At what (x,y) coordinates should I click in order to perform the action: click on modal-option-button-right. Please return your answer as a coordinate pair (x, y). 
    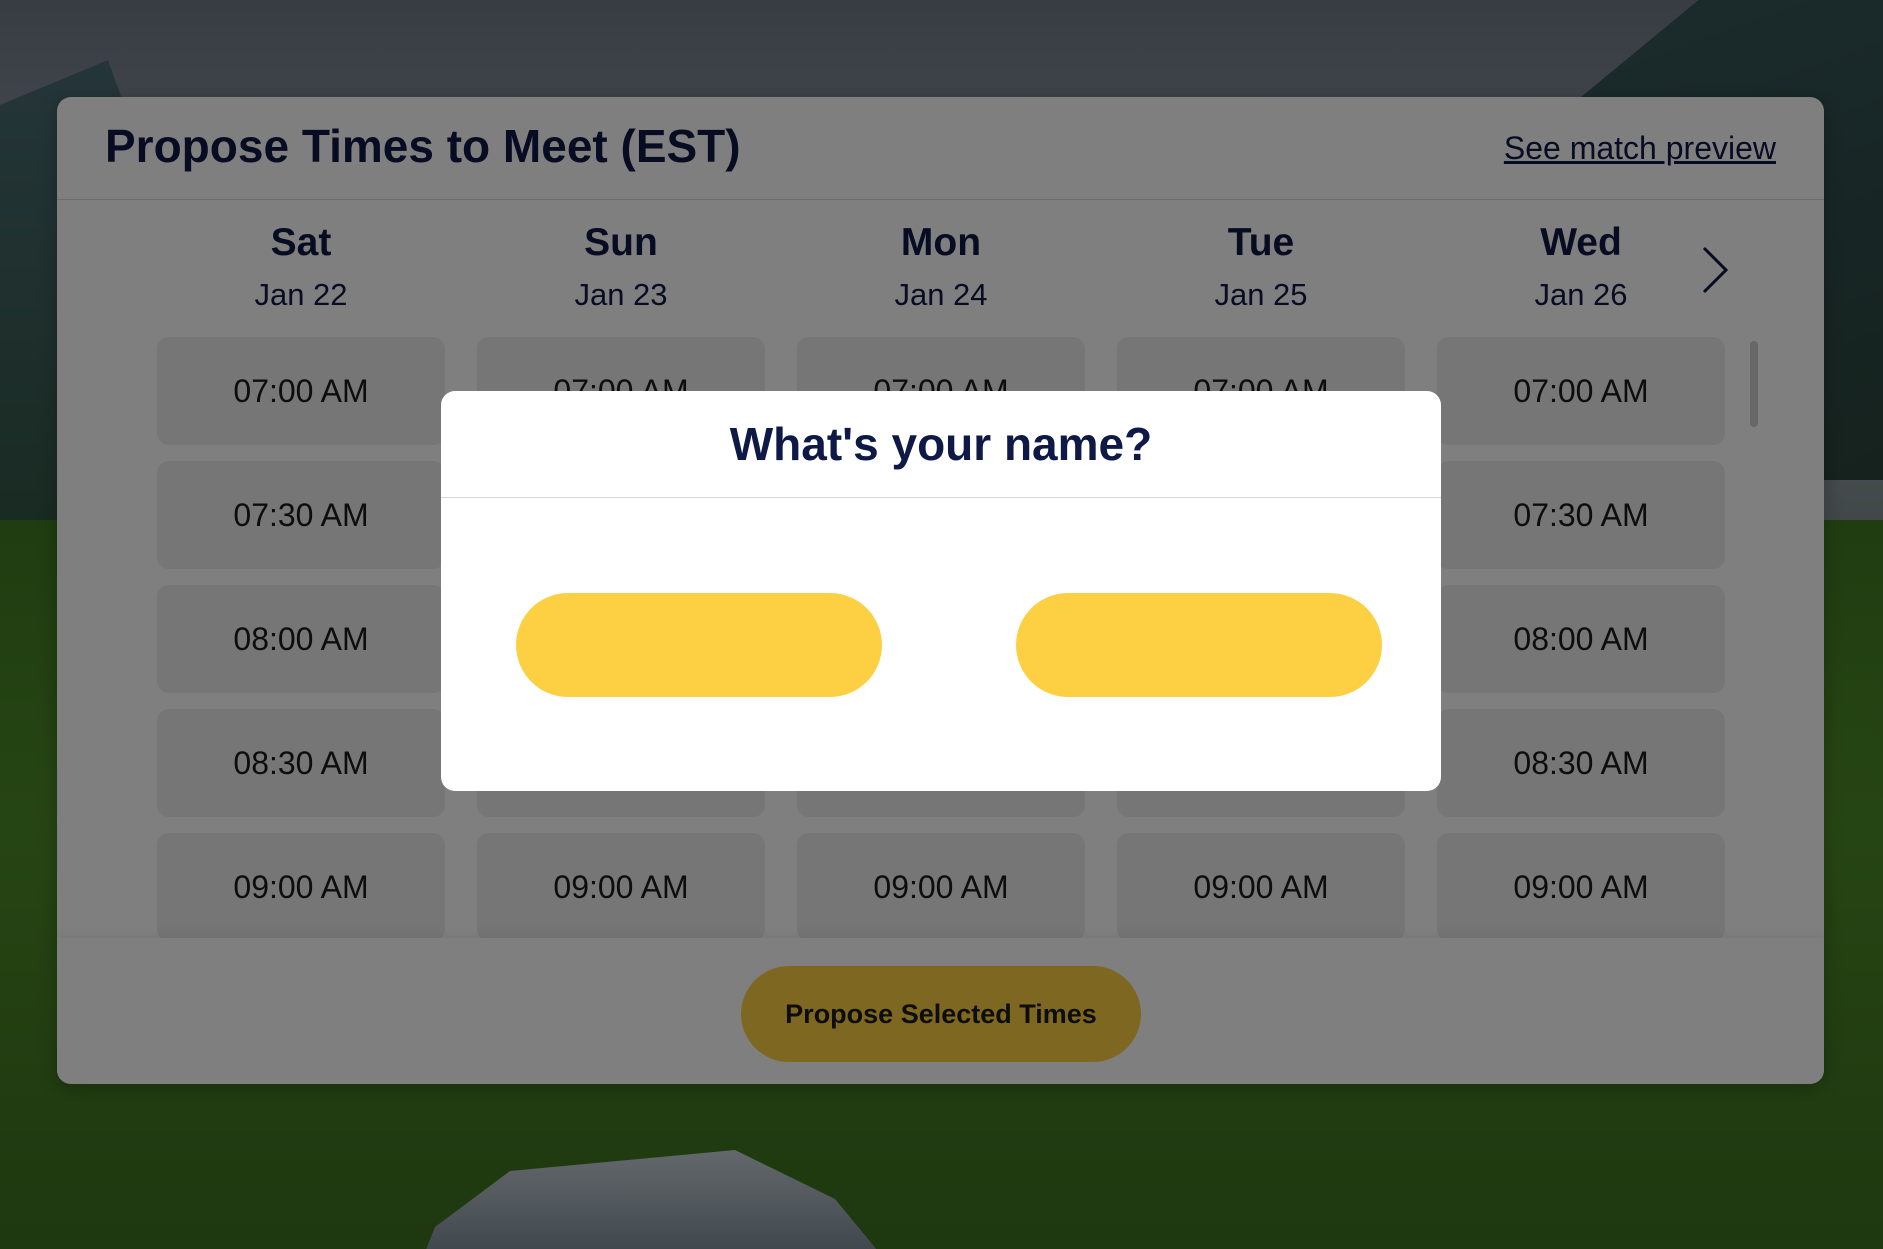
    Looking at the image, I should click on (1199, 645).